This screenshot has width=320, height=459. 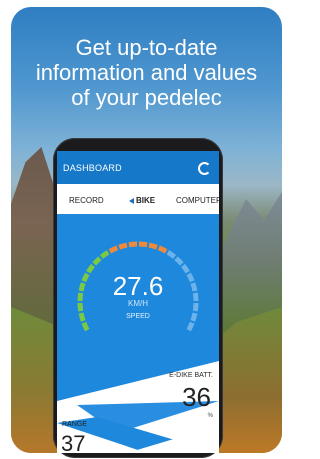 I want to click on headline-line-2: information and values, so click(x=146, y=72).